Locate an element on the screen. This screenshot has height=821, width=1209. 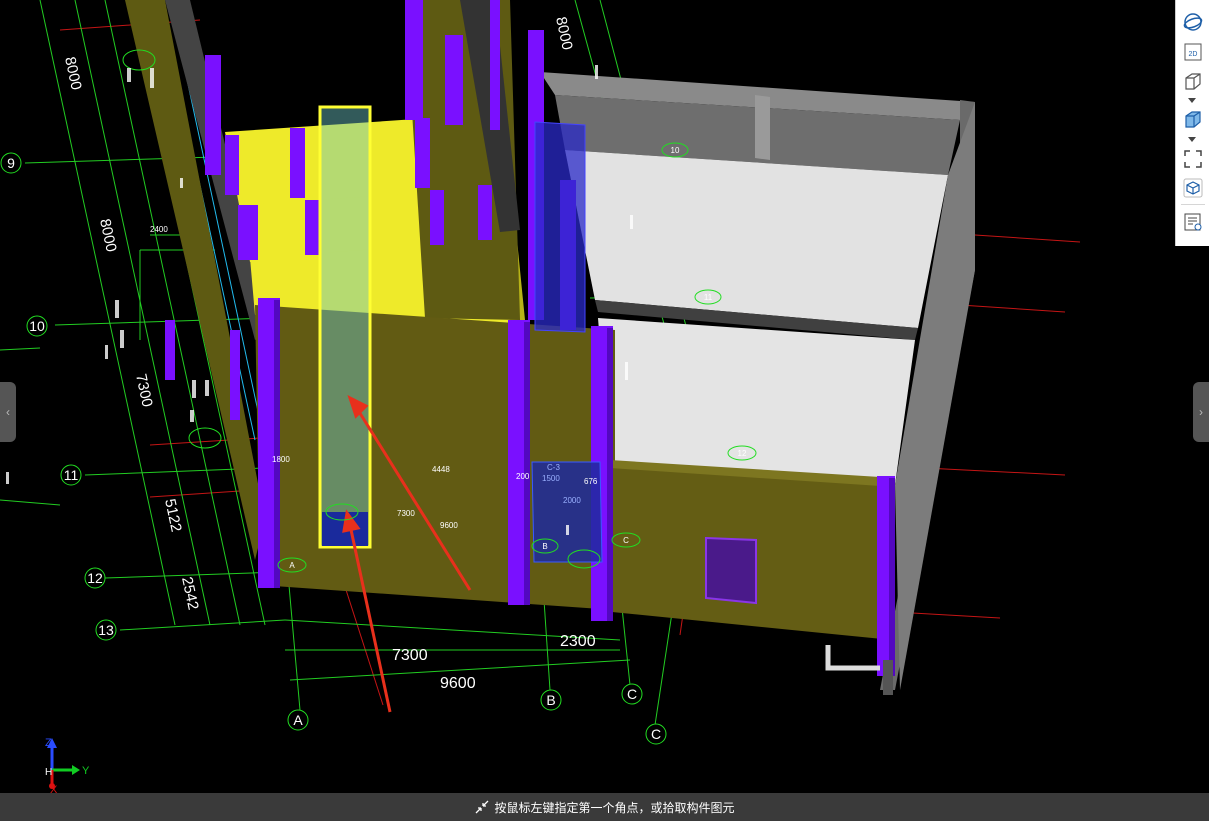
dim-200: 200 is located at coordinates (523, 476).